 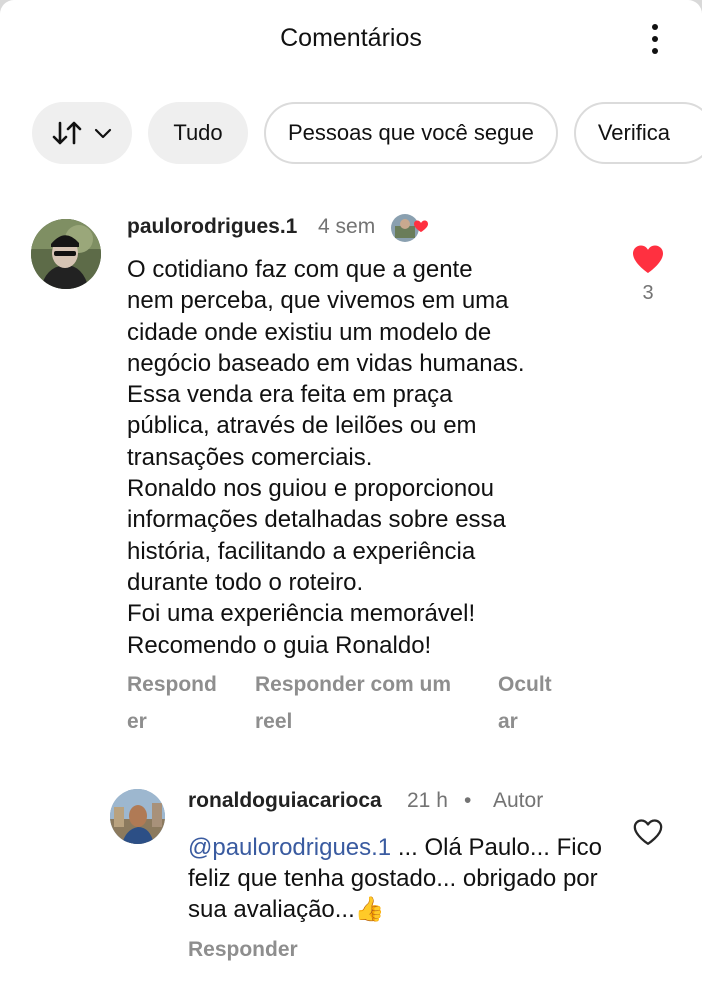 What do you see at coordinates (508, 721) in the screenshot?
I see `hide-label: ar` at bounding box center [508, 721].